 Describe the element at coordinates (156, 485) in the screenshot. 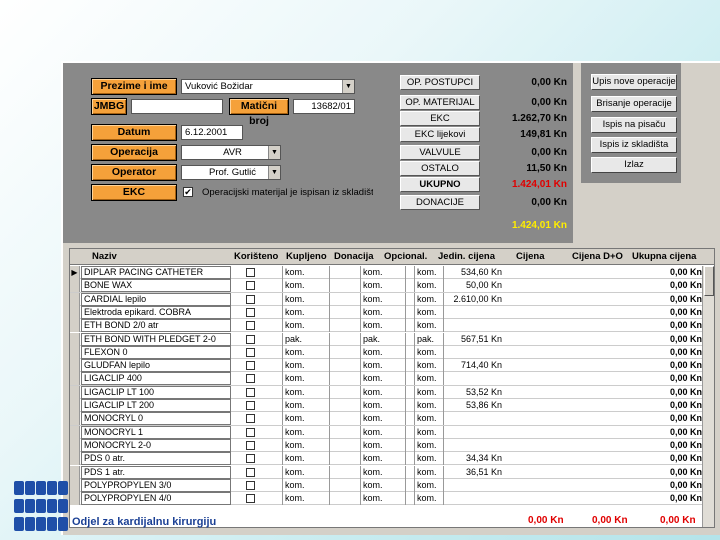

I see `item-name-dropdown: POLYPROPYLEN 3/0▼` at that location.